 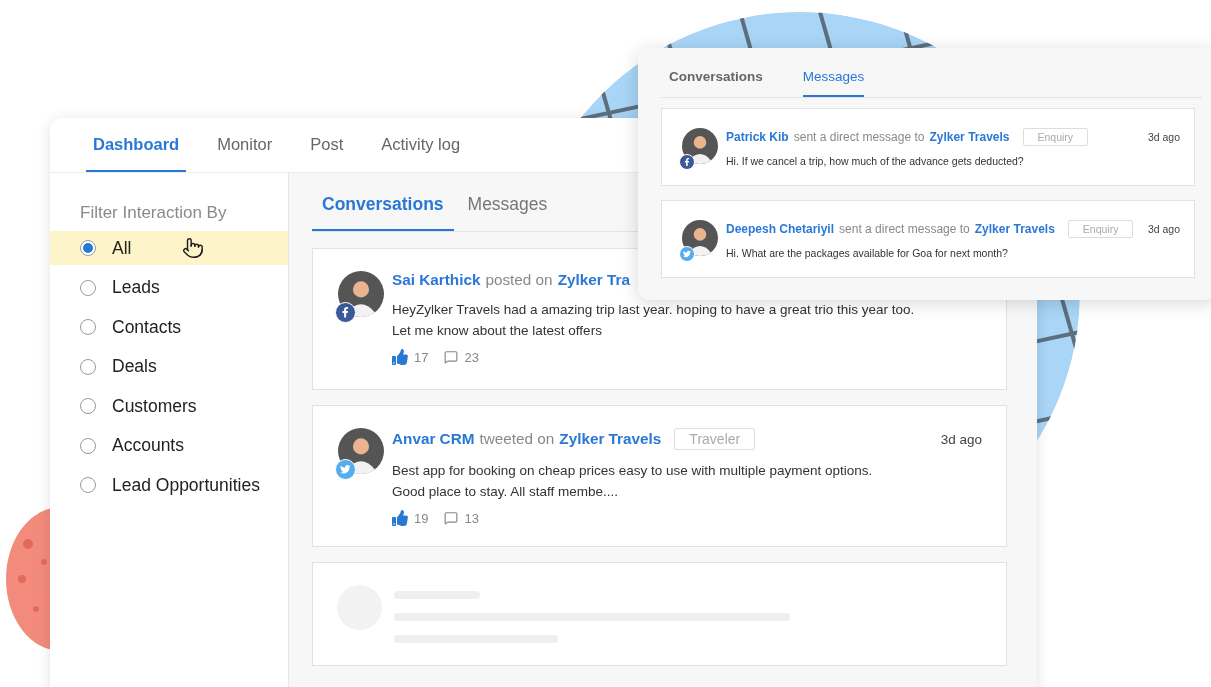 I want to click on comment-count: 23, so click(x=471, y=357).